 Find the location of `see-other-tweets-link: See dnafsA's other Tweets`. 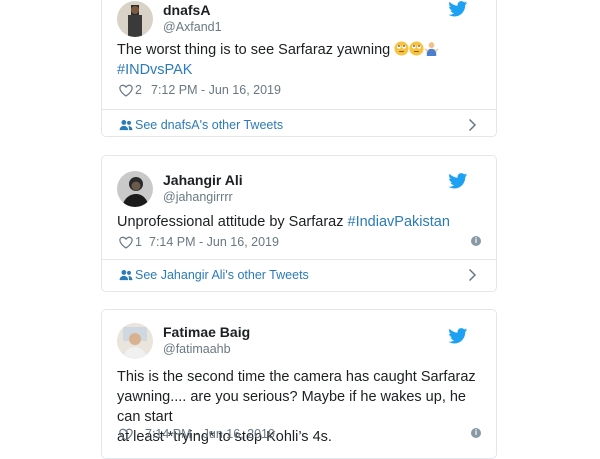

see-other-tweets-link: See dnafsA's other Tweets is located at coordinates (299, 126).